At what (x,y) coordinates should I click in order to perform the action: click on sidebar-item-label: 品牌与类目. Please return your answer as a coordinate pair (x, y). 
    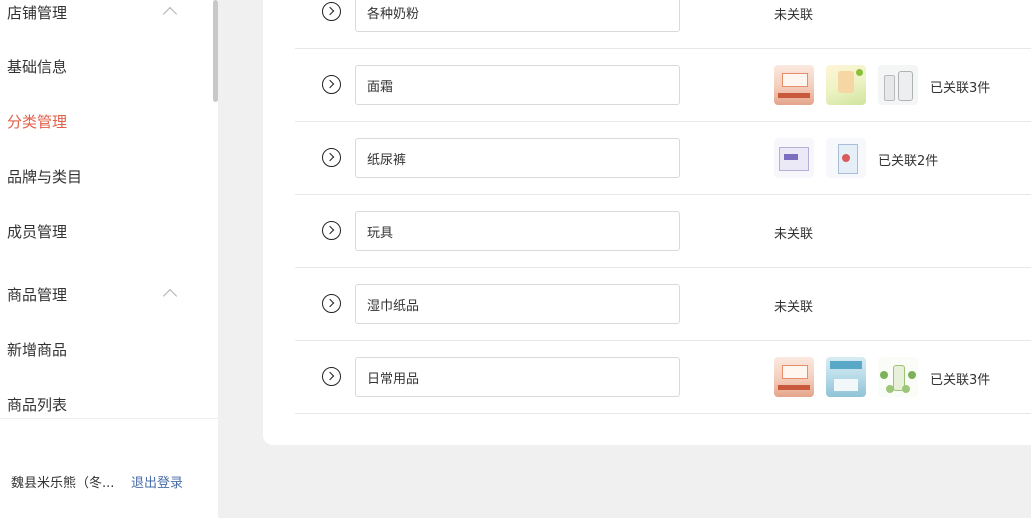
    Looking at the image, I should click on (45, 177).